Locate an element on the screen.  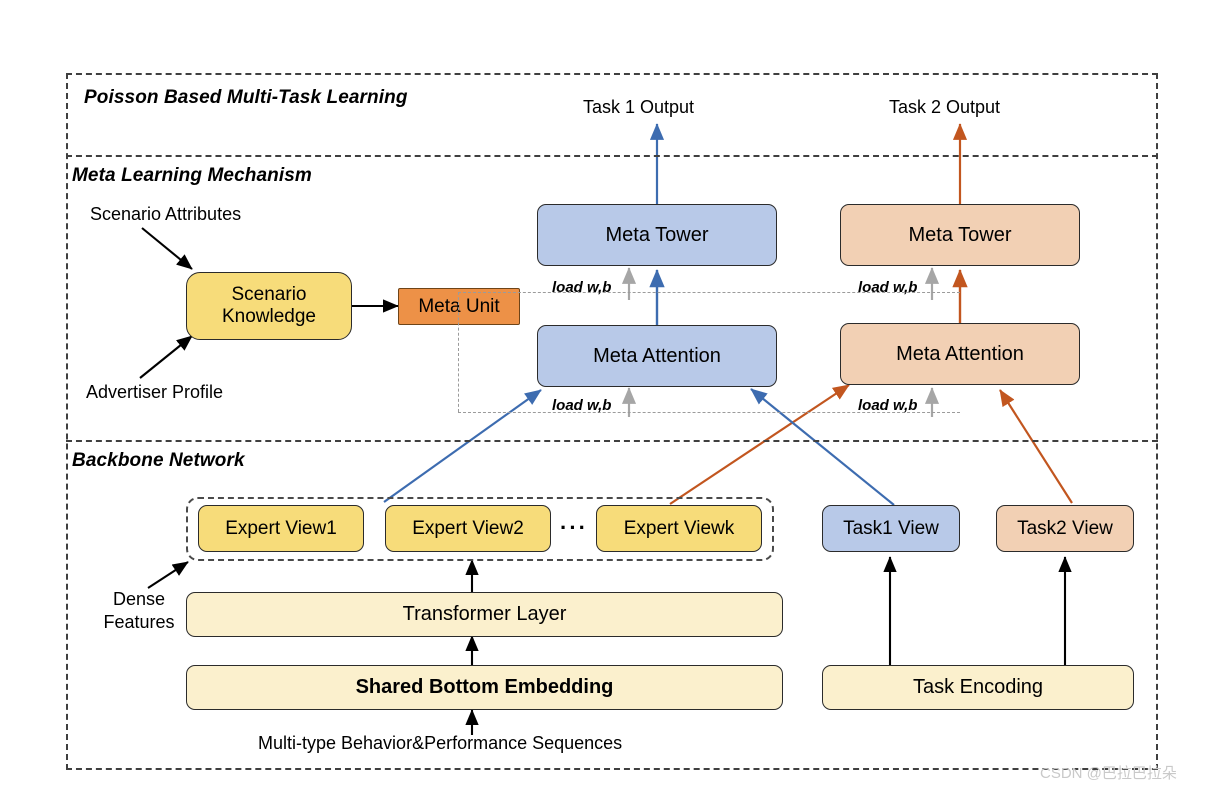
load-wb-label-attention2: load w,b is located at coordinates (888, 405).